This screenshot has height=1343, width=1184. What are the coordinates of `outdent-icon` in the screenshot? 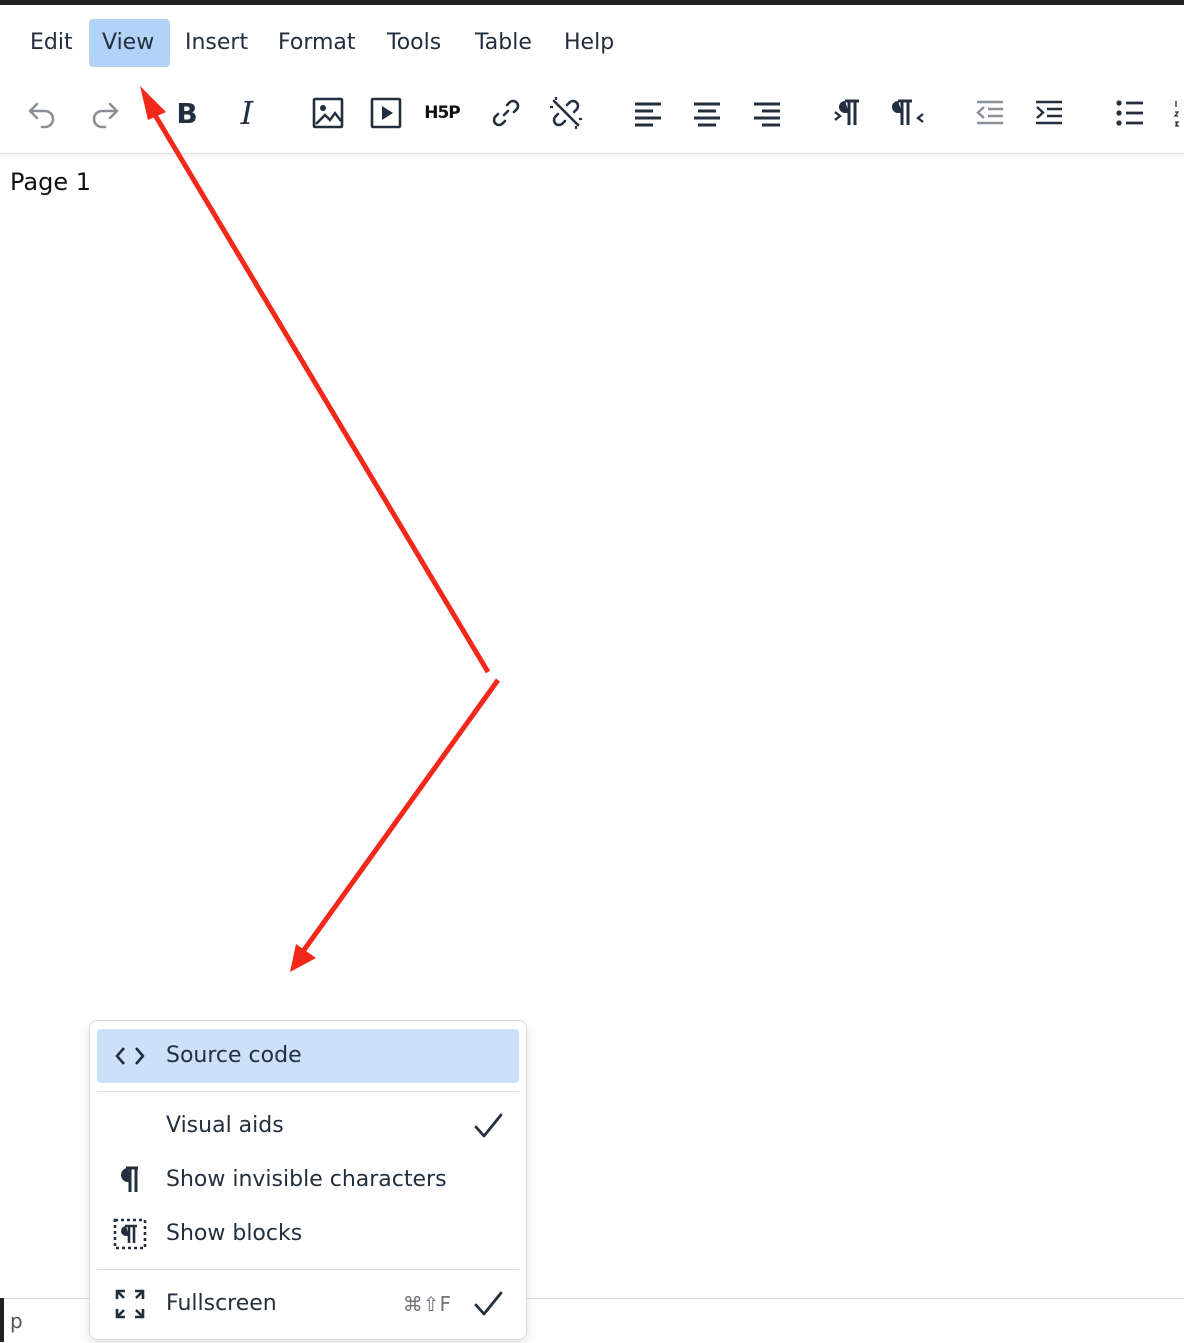 It's located at (989, 112).